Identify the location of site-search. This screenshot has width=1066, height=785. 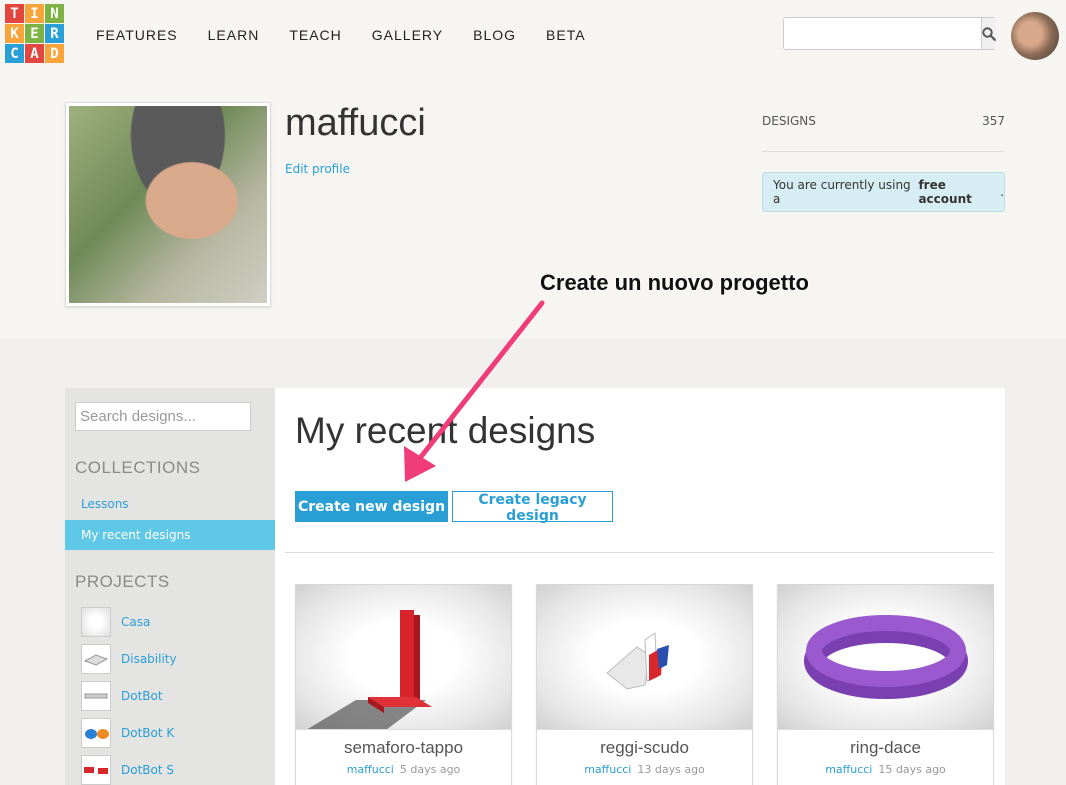
(889, 33).